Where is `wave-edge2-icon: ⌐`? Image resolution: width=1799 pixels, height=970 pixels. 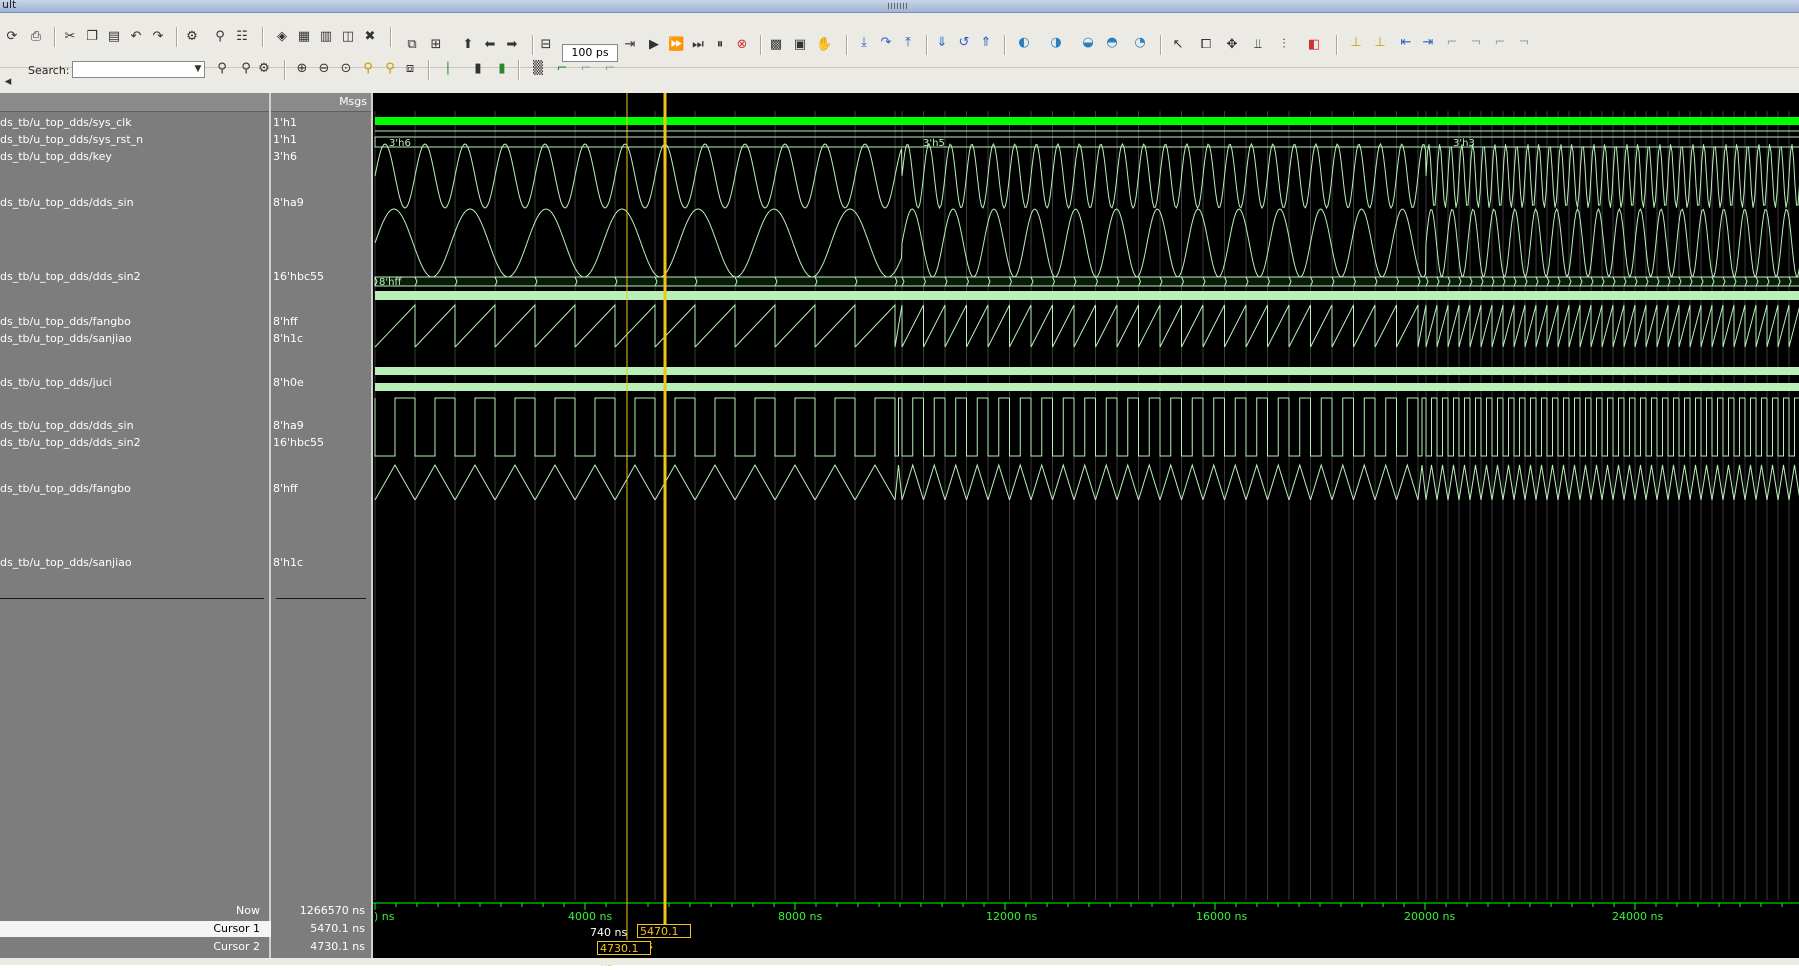 wave-edge2-icon: ⌐ is located at coordinates (586, 69).